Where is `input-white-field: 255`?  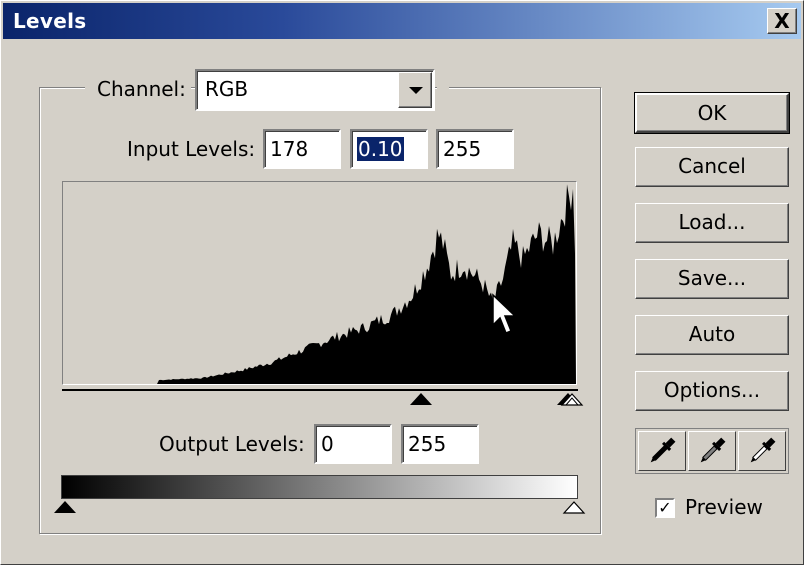
input-white-field: 255 is located at coordinates (475, 149).